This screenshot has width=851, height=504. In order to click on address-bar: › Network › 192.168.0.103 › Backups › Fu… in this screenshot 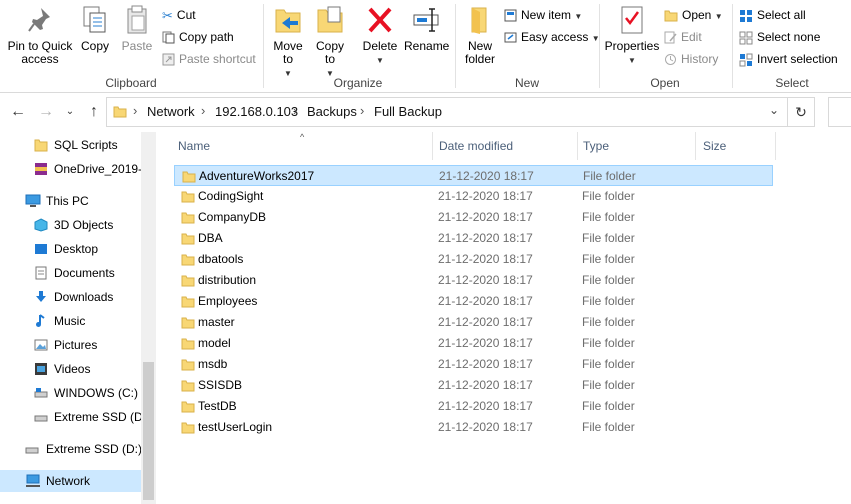, I will do `click(447, 112)`.